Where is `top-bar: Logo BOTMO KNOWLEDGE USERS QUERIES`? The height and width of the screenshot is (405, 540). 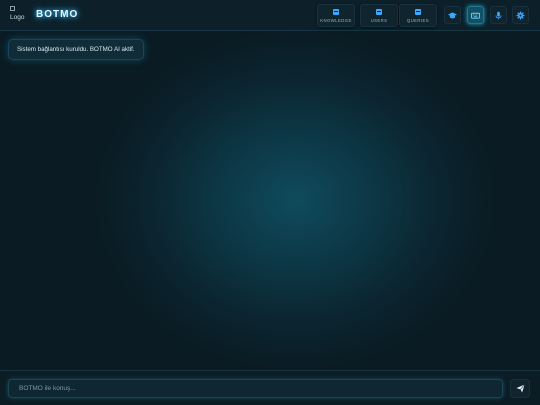 top-bar: Logo BOTMO KNOWLEDGE USERS QUERIES is located at coordinates (270, 15).